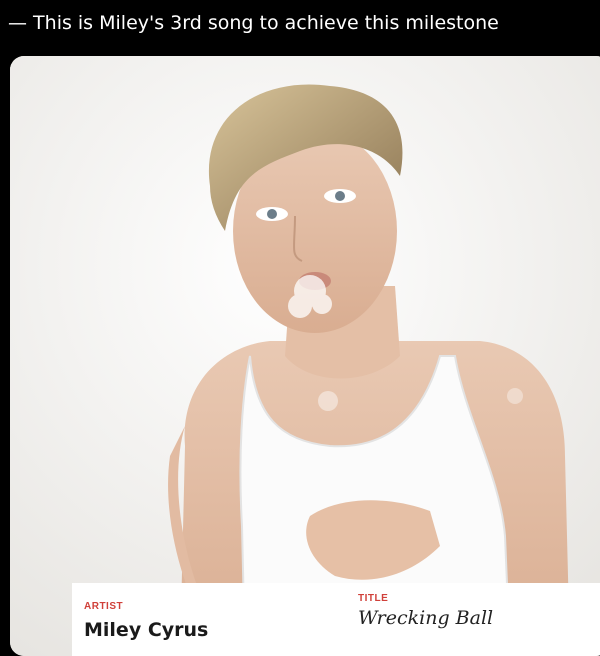 The width and height of the screenshot is (600, 656). What do you see at coordinates (104, 606) in the screenshot?
I see `artist-label: ARTIST` at bounding box center [104, 606].